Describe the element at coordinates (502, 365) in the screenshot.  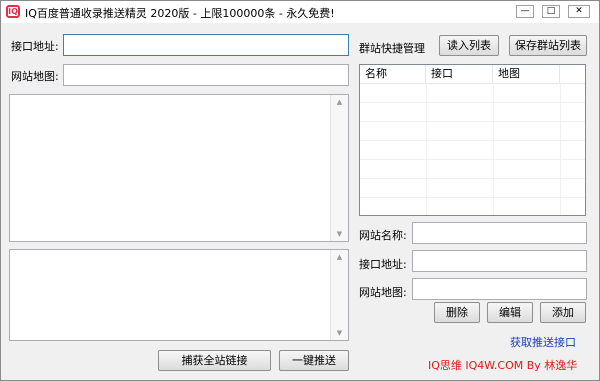
I see `footer-credit: IQ思维 IQ4W.COM By 林逸华` at that location.